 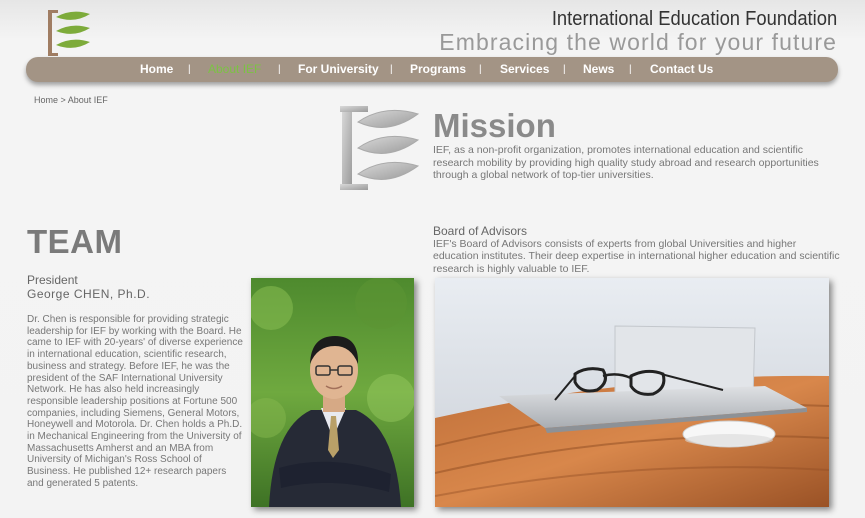 I want to click on tagline: Embracing the world for your future, so click(x=638, y=42).